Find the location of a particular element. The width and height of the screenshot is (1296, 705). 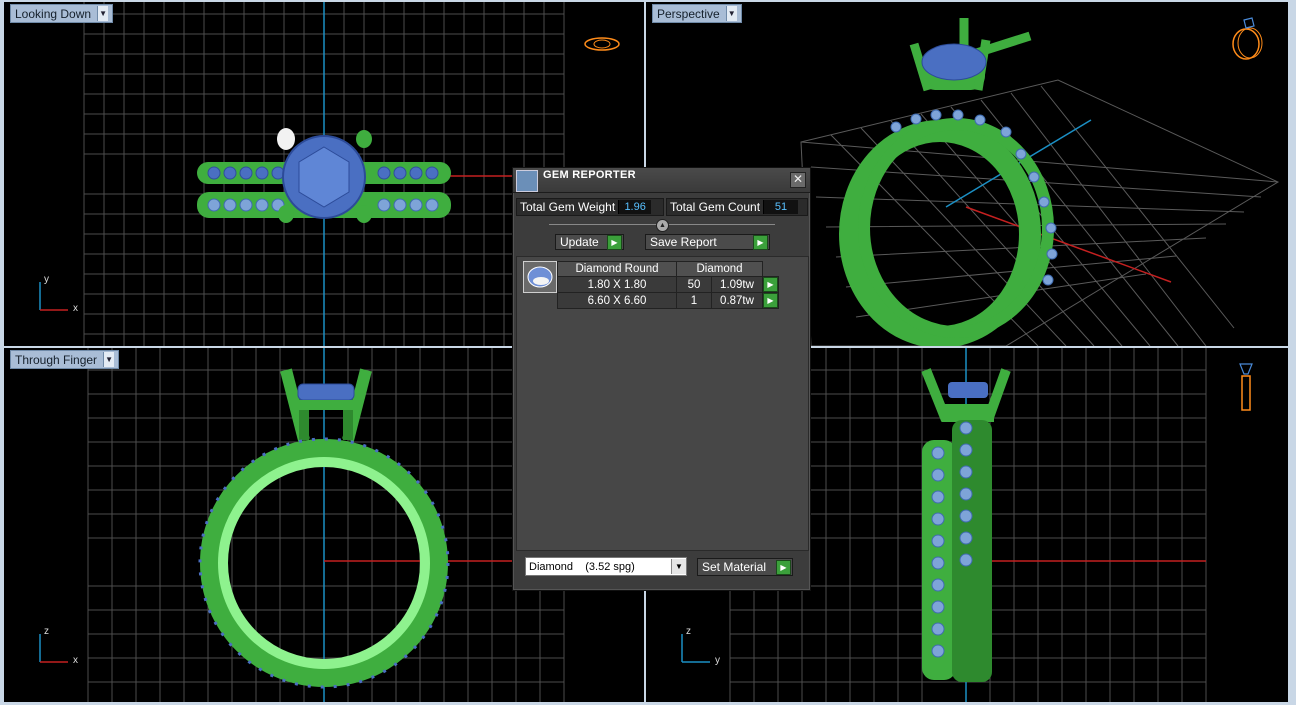

gem-weight: 0.87tw is located at coordinates (737, 300).